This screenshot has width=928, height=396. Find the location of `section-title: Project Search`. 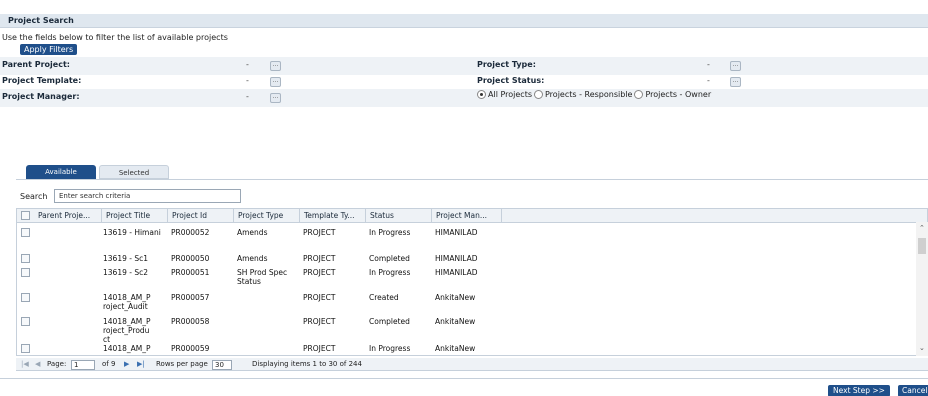

section-title: Project Search is located at coordinates (41, 20).